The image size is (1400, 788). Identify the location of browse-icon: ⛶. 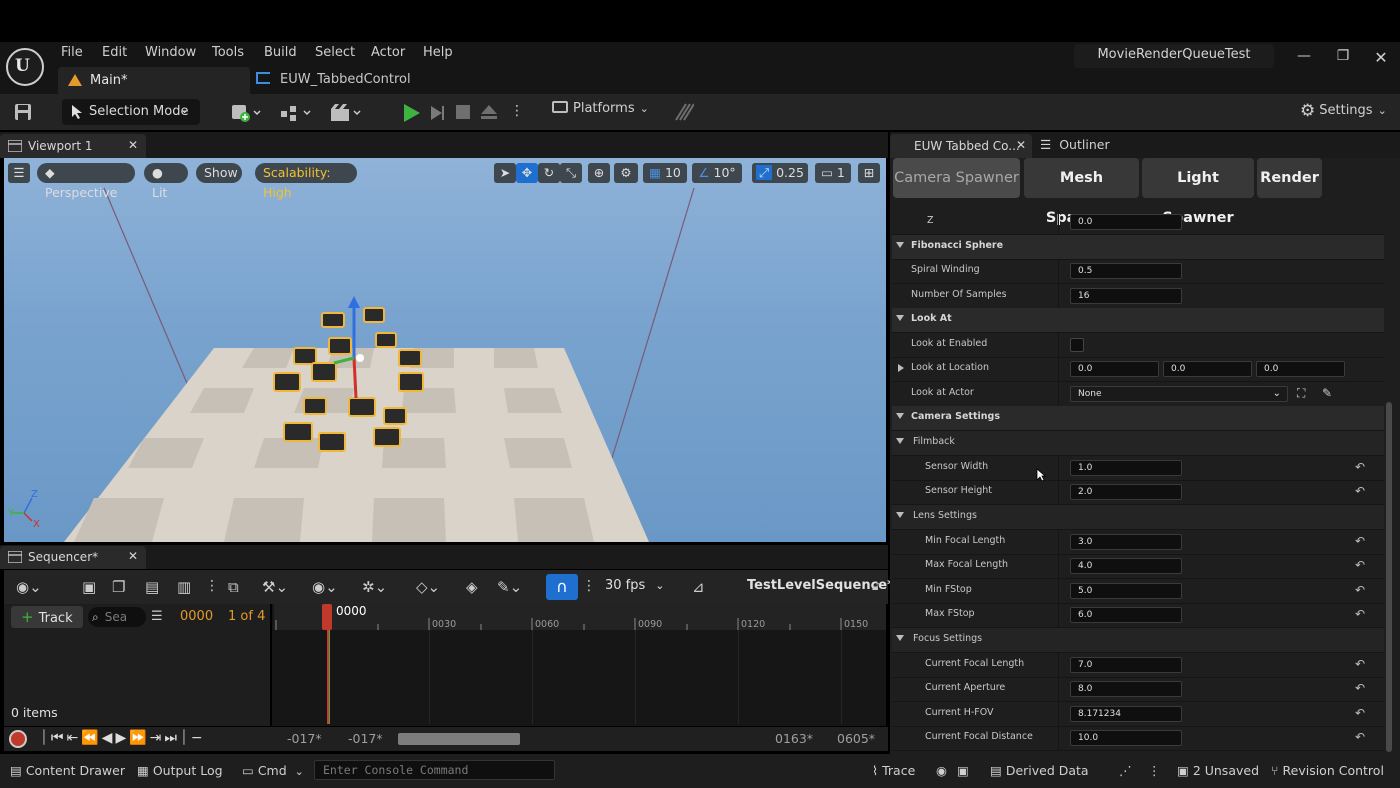
(1301, 393).